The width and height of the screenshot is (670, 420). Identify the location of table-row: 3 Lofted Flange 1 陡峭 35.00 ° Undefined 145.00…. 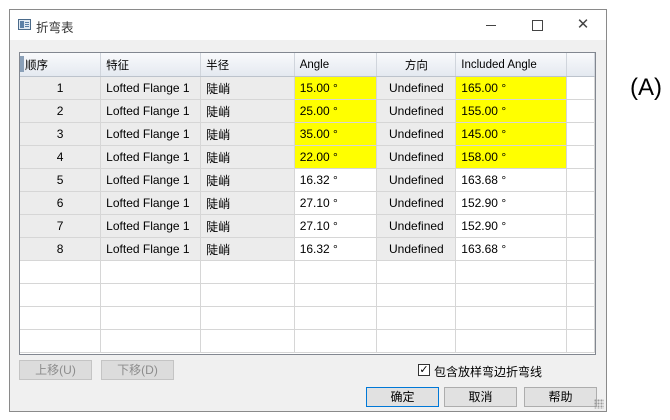
(307, 134).